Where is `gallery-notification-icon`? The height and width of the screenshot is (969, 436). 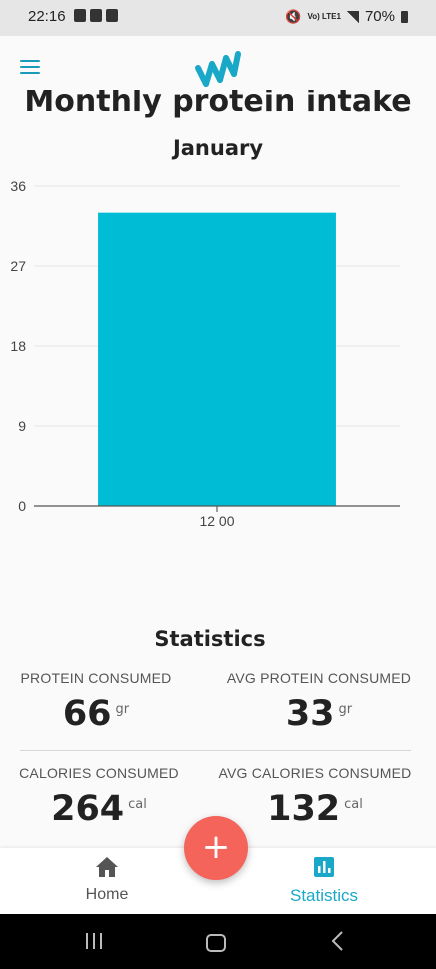
gallery-notification-icon is located at coordinates (96, 15).